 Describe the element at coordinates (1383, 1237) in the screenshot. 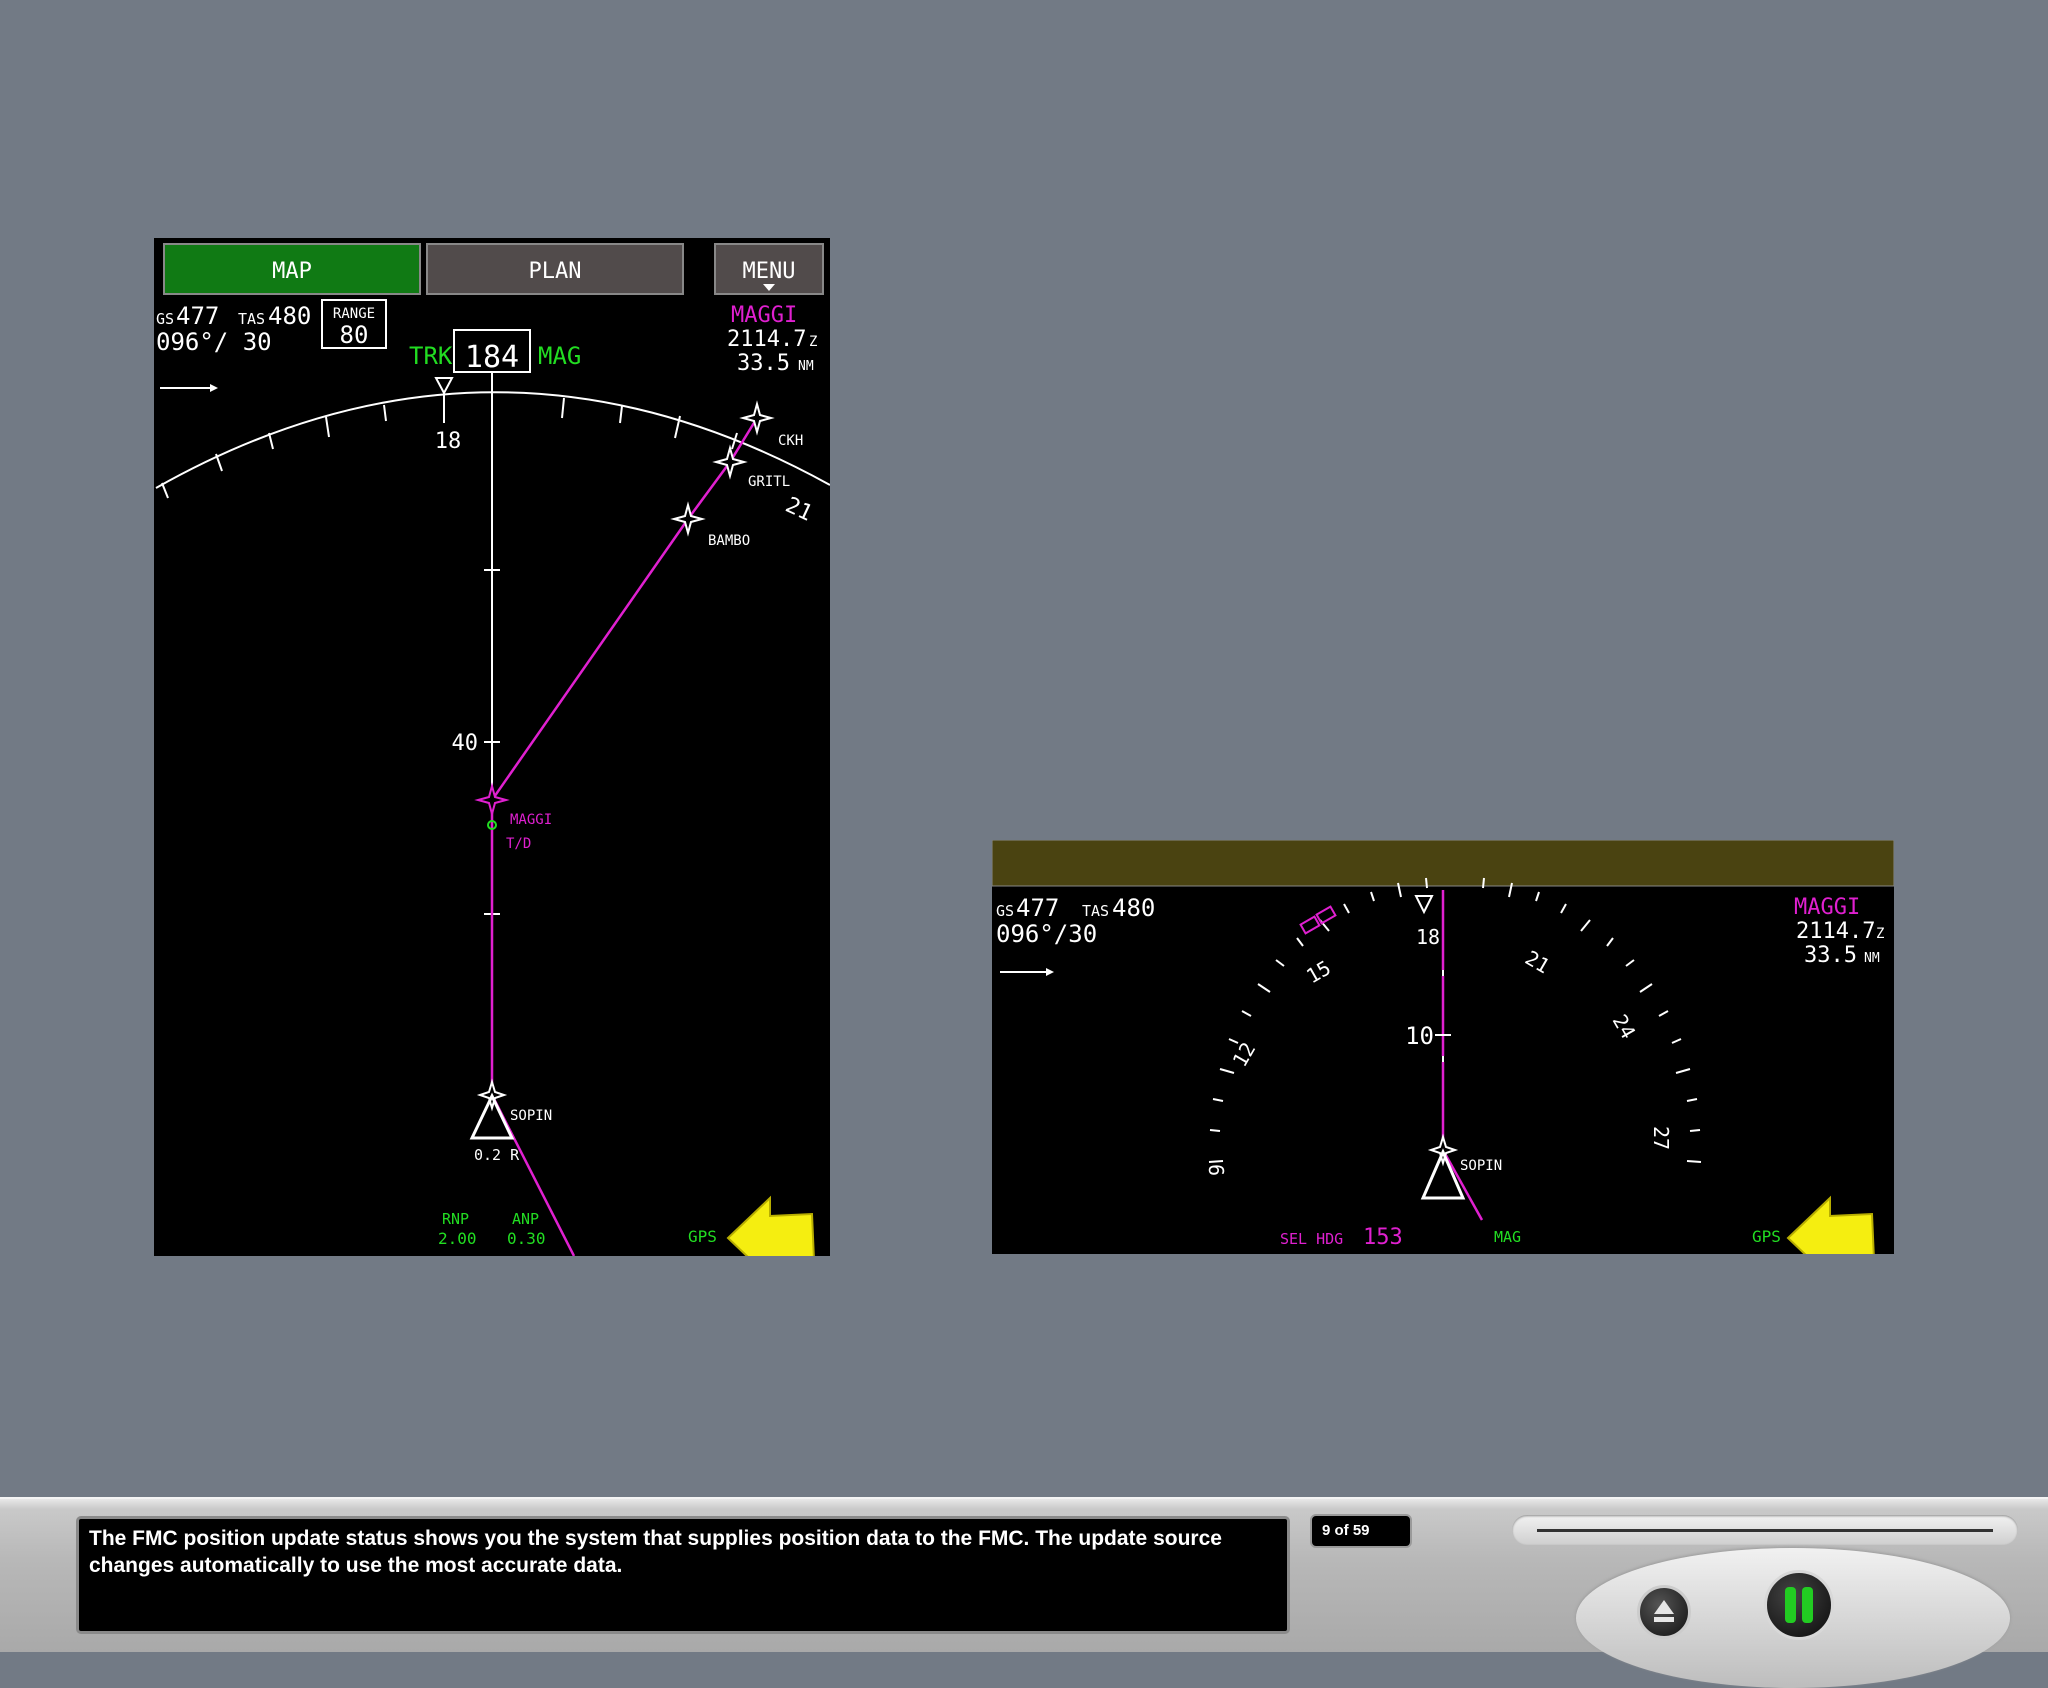

I see `sel-hdg-value: 153` at that location.